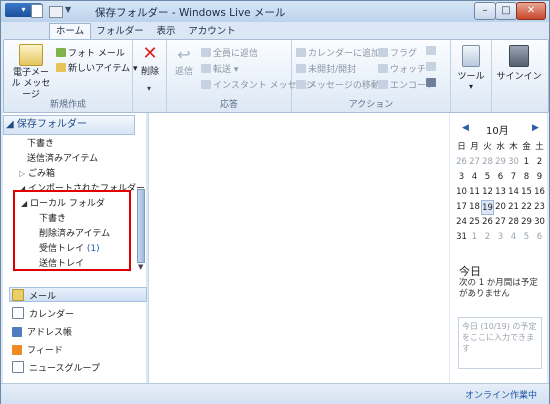 This screenshot has height=404, width=550. What do you see at coordinates (539, 177) in the screenshot?
I see `calendar-day: 9` at bounding box center [539, 177].